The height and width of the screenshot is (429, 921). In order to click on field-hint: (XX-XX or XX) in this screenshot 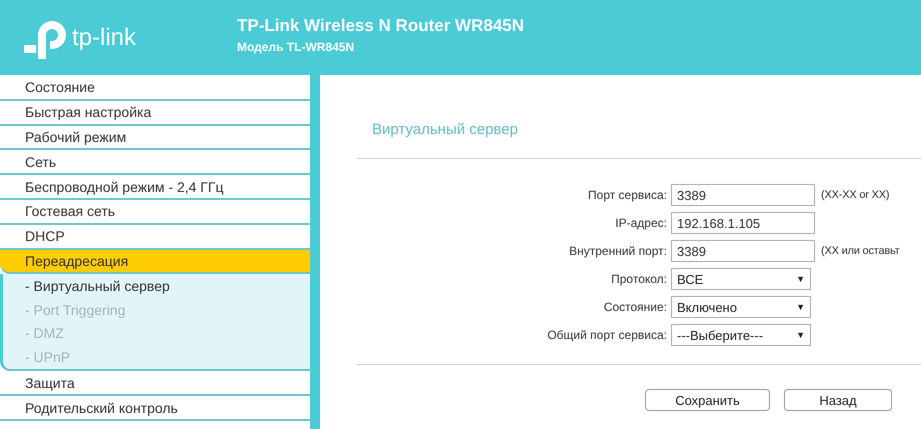, I will do `click(855, 195)`.